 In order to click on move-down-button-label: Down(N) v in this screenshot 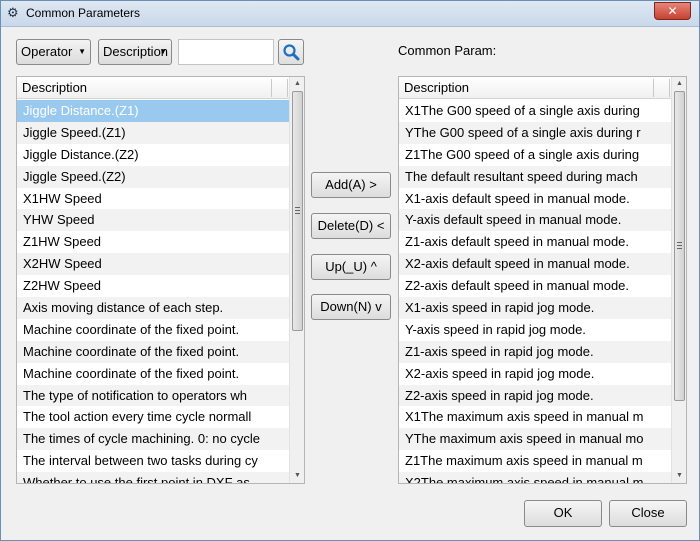, I will do `click(351, 306)`.